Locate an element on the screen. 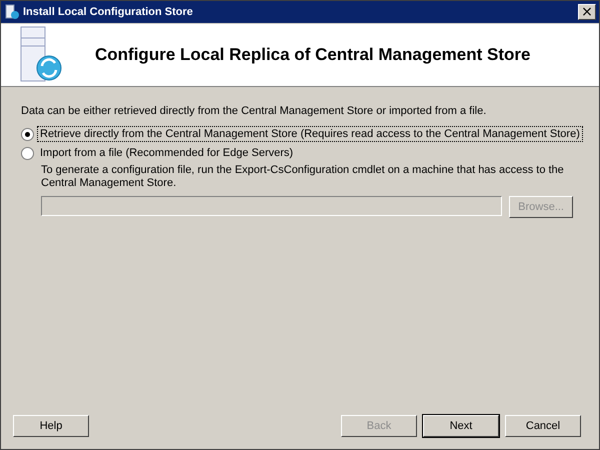  dialog-button: Next is located at coordinates (461, 426).